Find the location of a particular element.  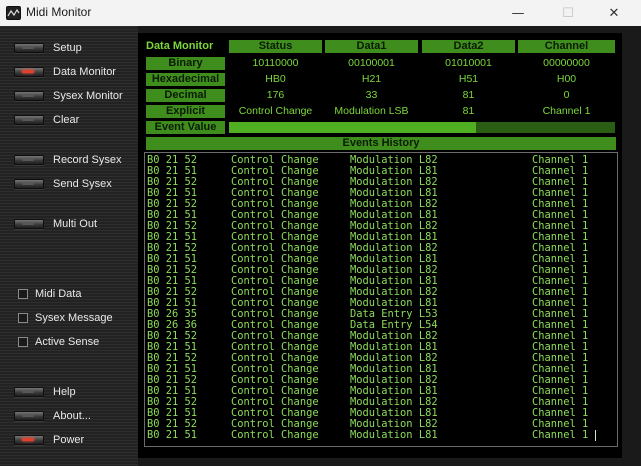

decimal-channel: 0 is located at coordinates (566, 95).